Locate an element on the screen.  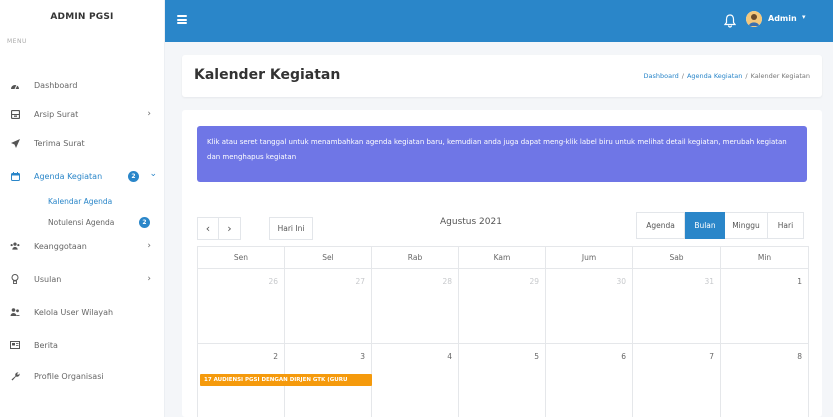
calendar-day-cell: 31 is located at coordinates (677, 306).